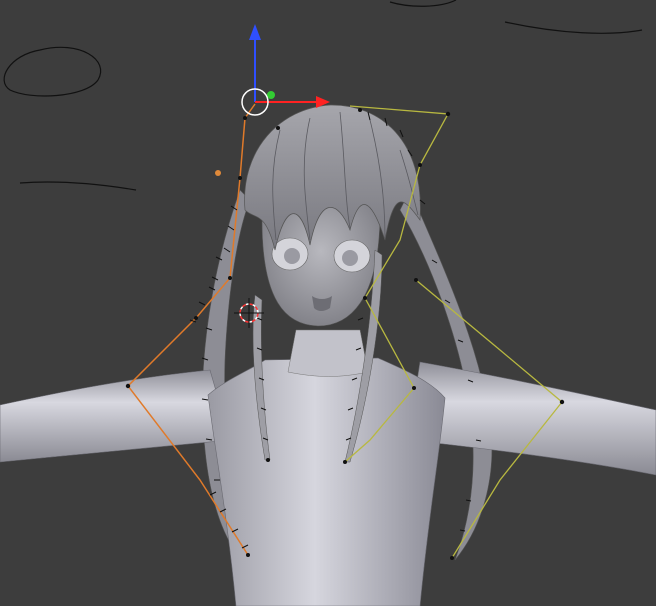  I want to click on y-axis-handle-icon, so click(271, 95).